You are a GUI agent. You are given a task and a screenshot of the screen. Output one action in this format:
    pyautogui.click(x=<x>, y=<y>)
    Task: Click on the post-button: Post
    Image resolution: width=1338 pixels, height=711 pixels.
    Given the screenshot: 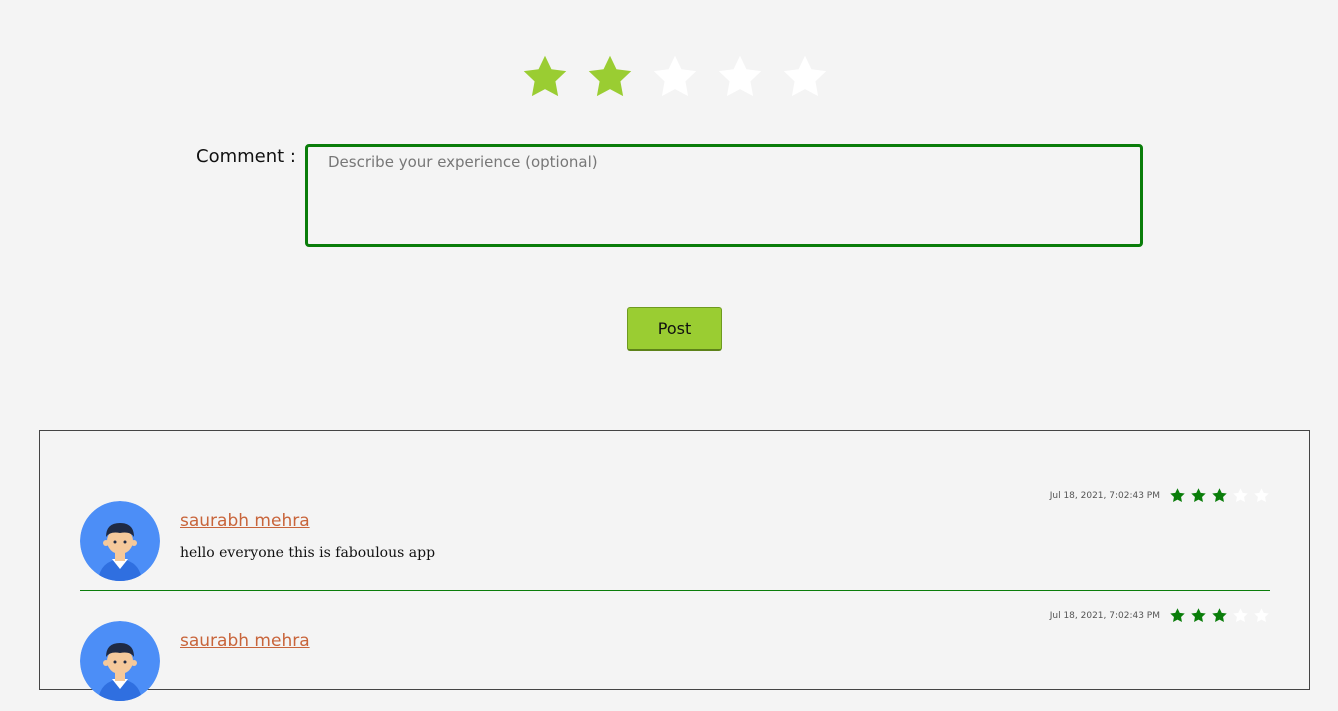 What is the action you would take?
    pyautogui.click(x=674, y=329)
    